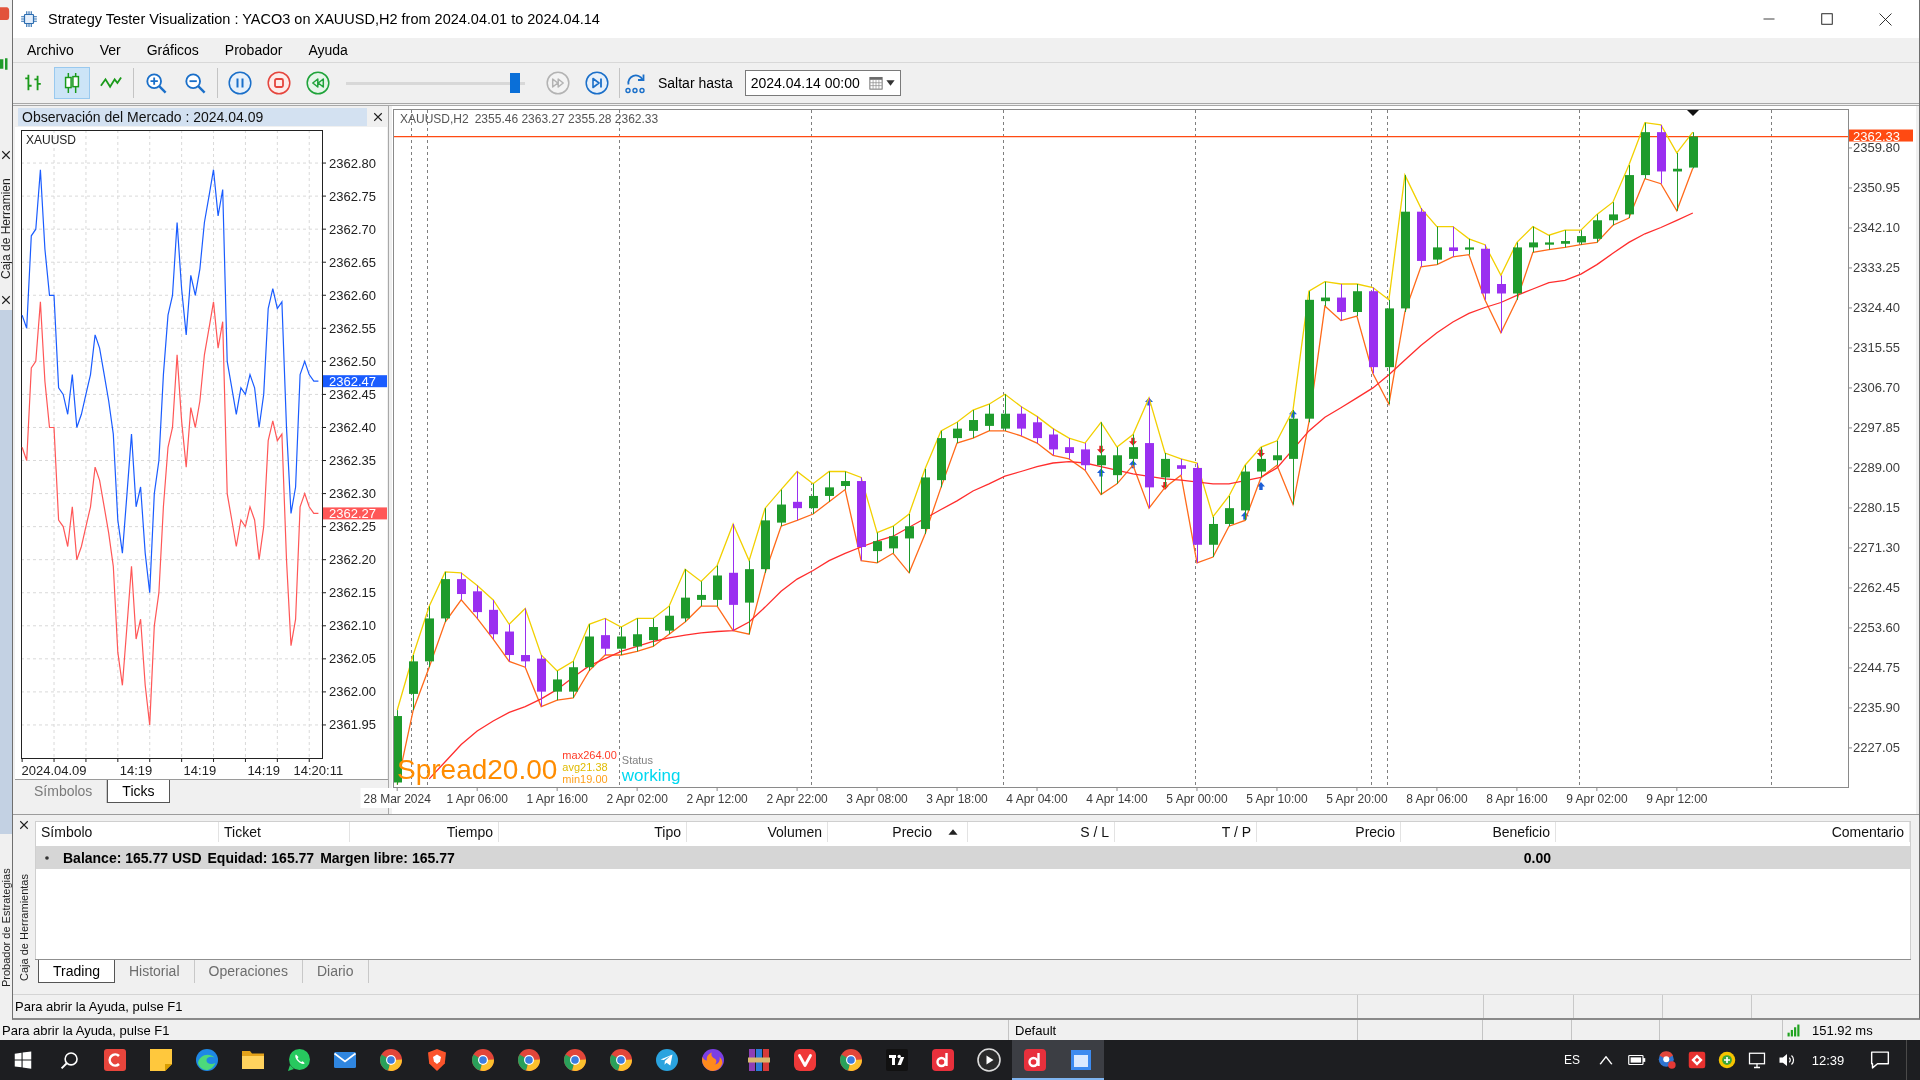 Image resolution: width=1920 pixels, height=1080 pixels. What do you see at coordinates (1876, 668) in the screenshot?
I see `axis-label: 2244.75` at bounding box center [1876, 668].